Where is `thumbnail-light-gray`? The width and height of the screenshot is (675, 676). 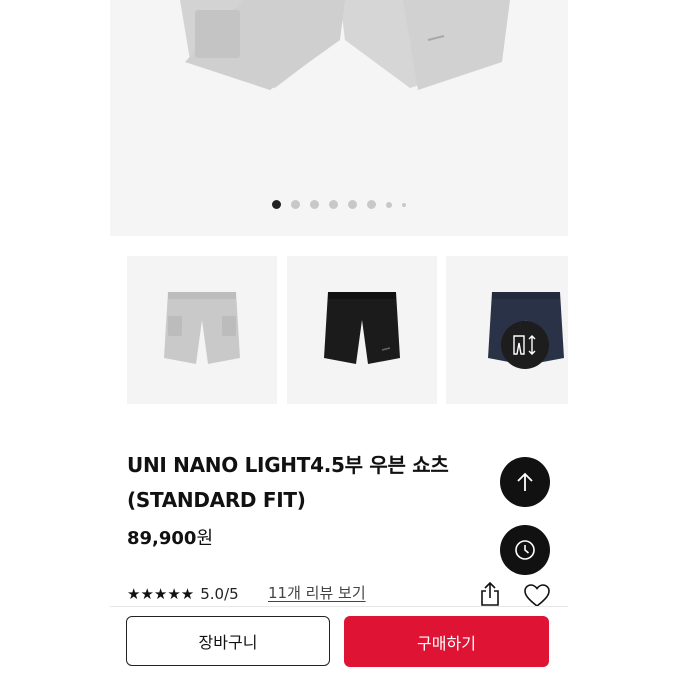 thumbnail-light-gray is located at coordinates (202, 330).